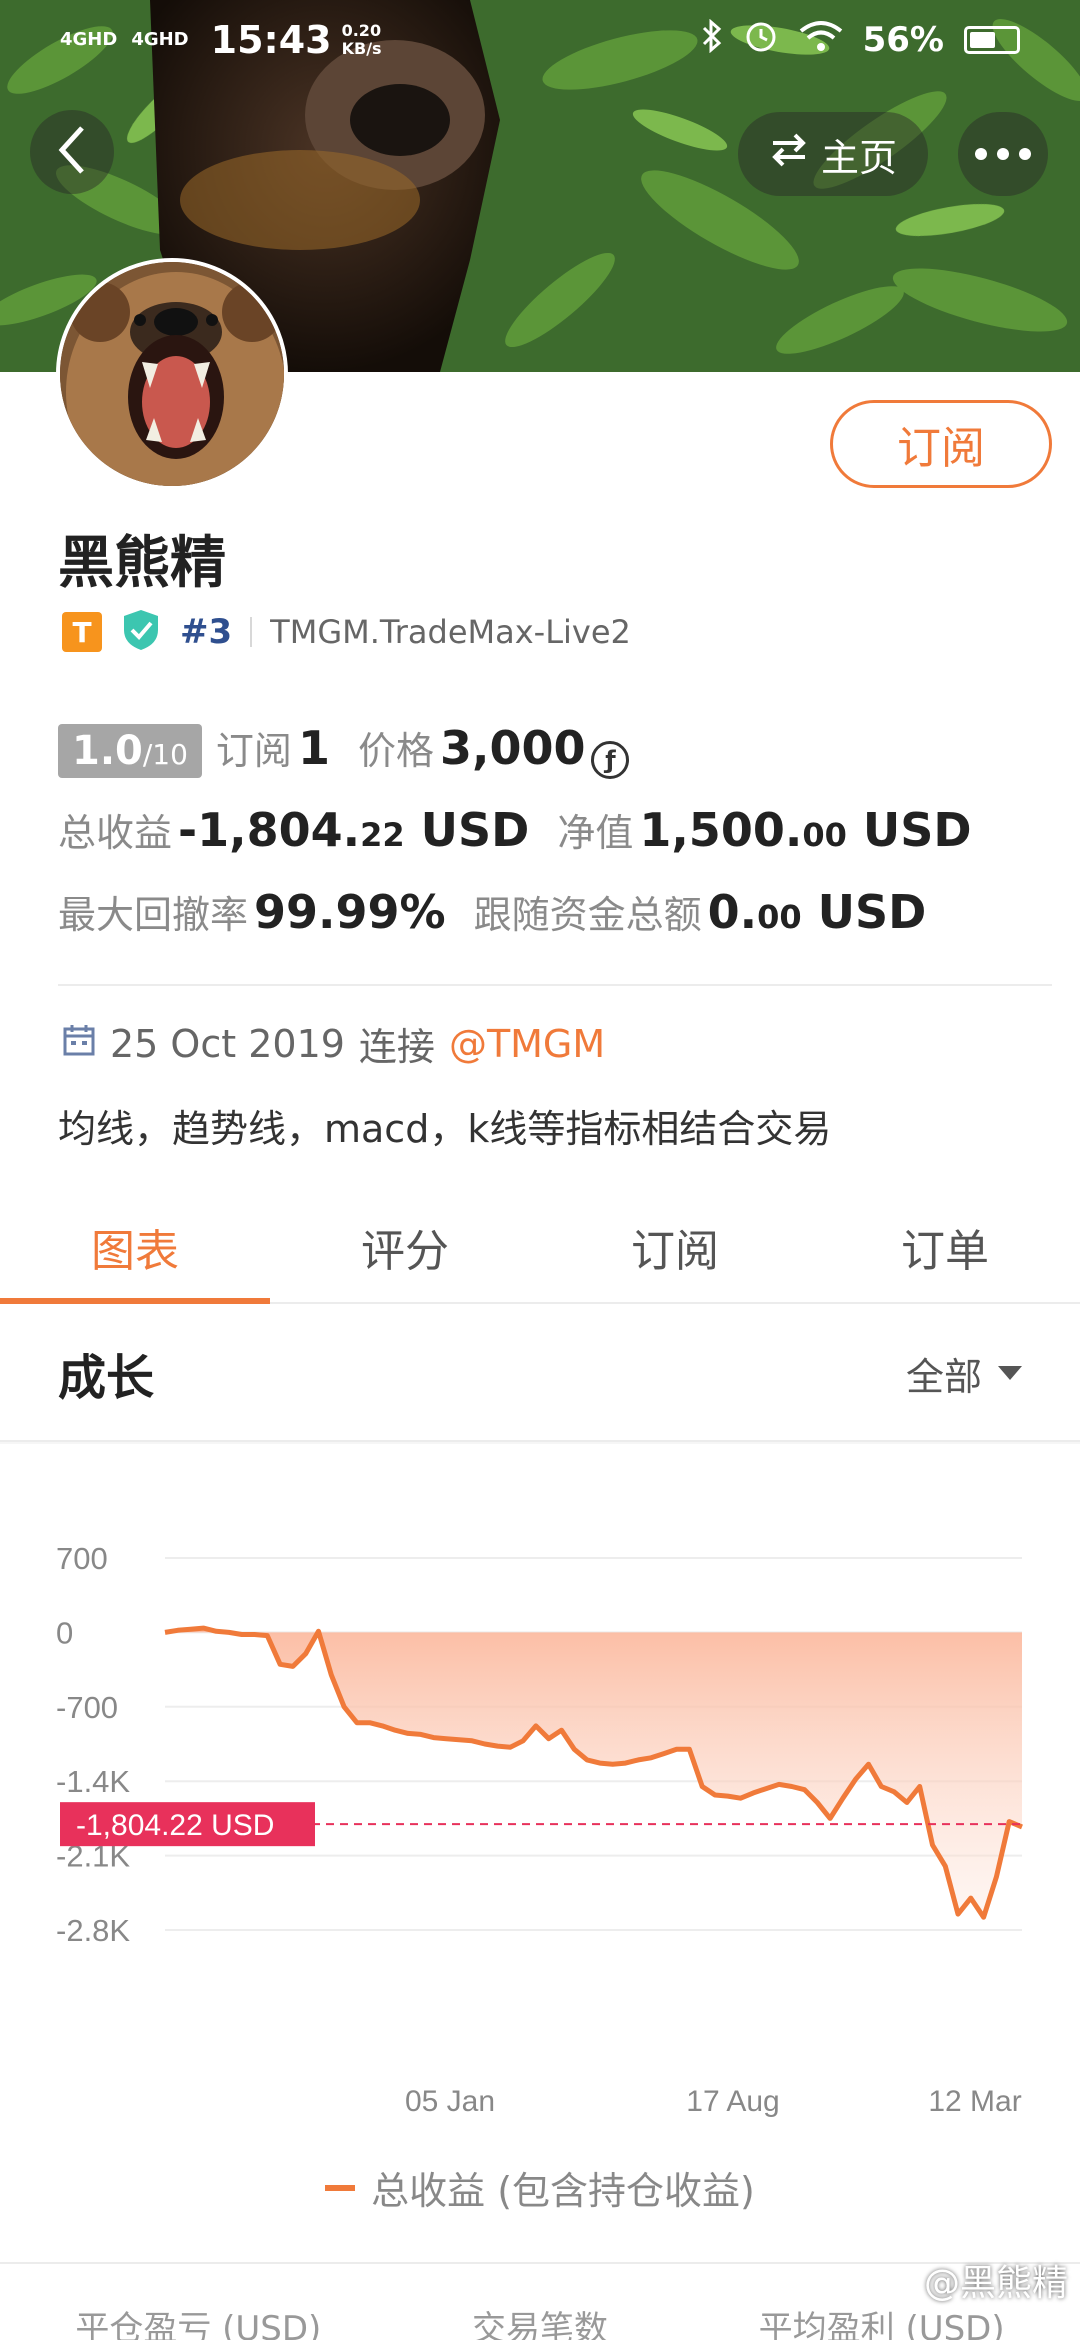  I want to click on home-label: 主页, so click(858, 157).